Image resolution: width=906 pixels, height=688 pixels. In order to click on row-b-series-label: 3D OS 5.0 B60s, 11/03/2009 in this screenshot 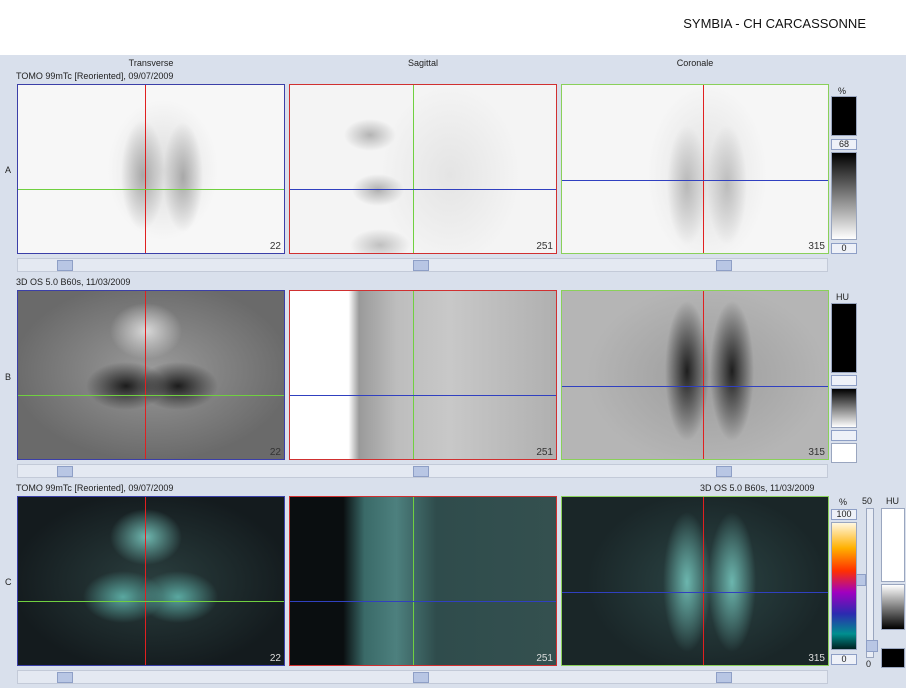, I will do `click(73, 282)`.